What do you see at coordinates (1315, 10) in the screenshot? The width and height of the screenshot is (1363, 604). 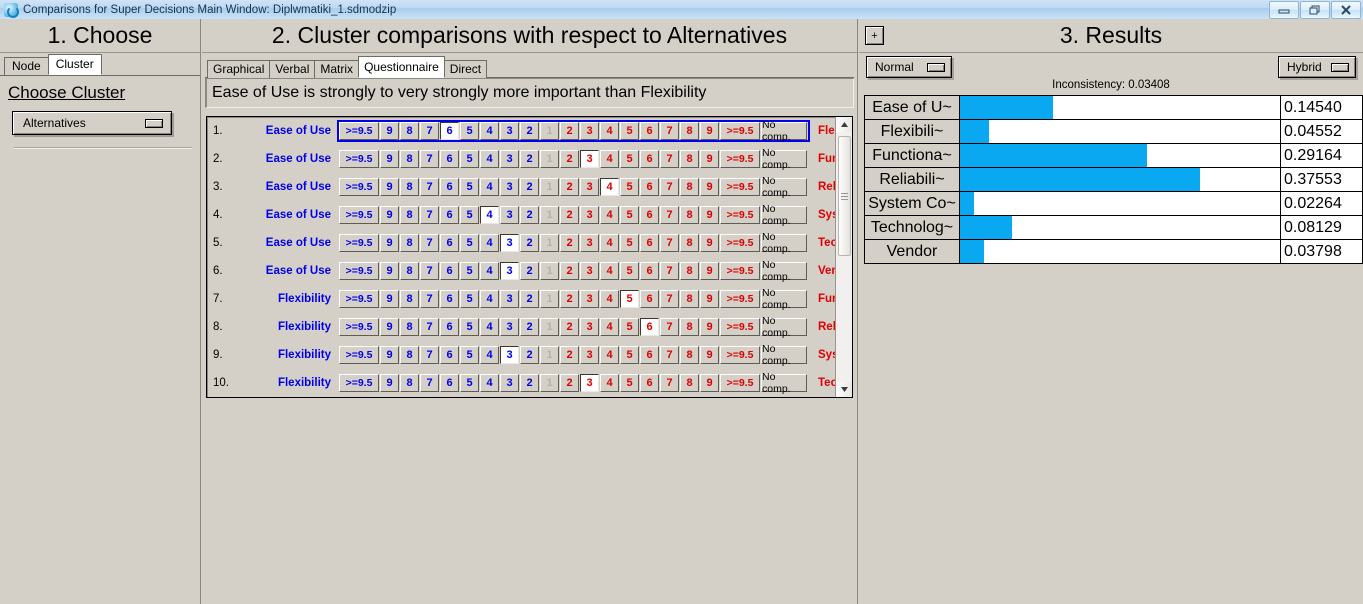 I see `restore-icon` at bounding box center [1315, 10].